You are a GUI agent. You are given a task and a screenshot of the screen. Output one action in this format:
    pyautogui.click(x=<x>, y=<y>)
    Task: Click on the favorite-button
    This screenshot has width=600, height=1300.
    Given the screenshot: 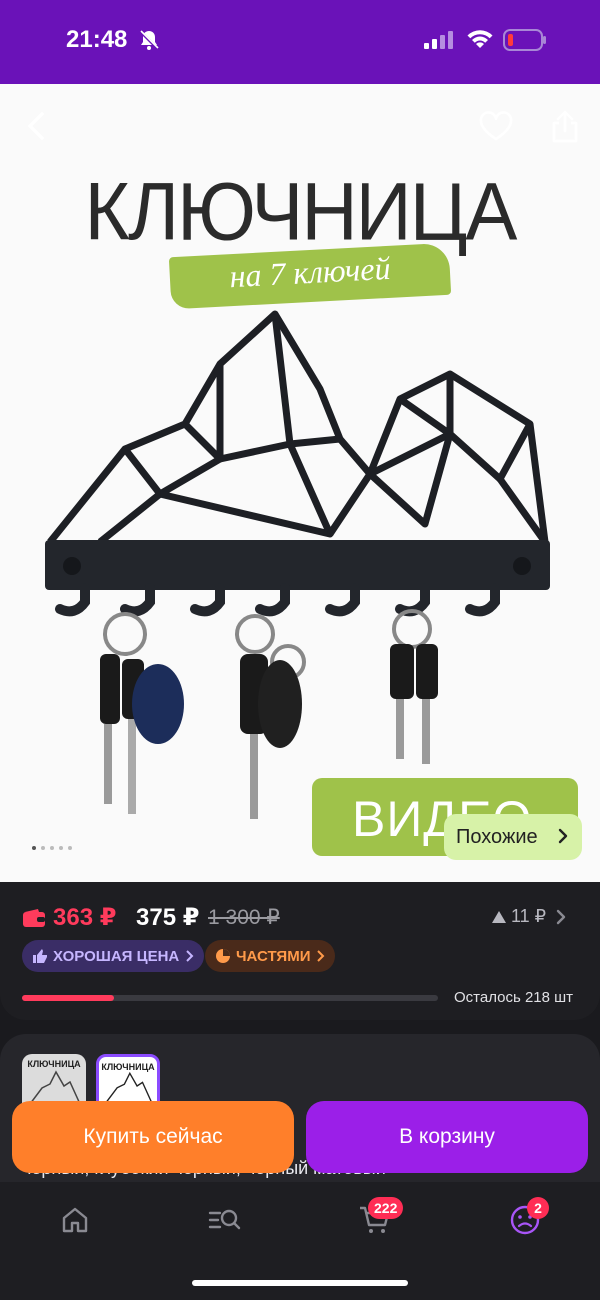 What is the action you would take?
    pyautogui.click(x=496, y=126)
    